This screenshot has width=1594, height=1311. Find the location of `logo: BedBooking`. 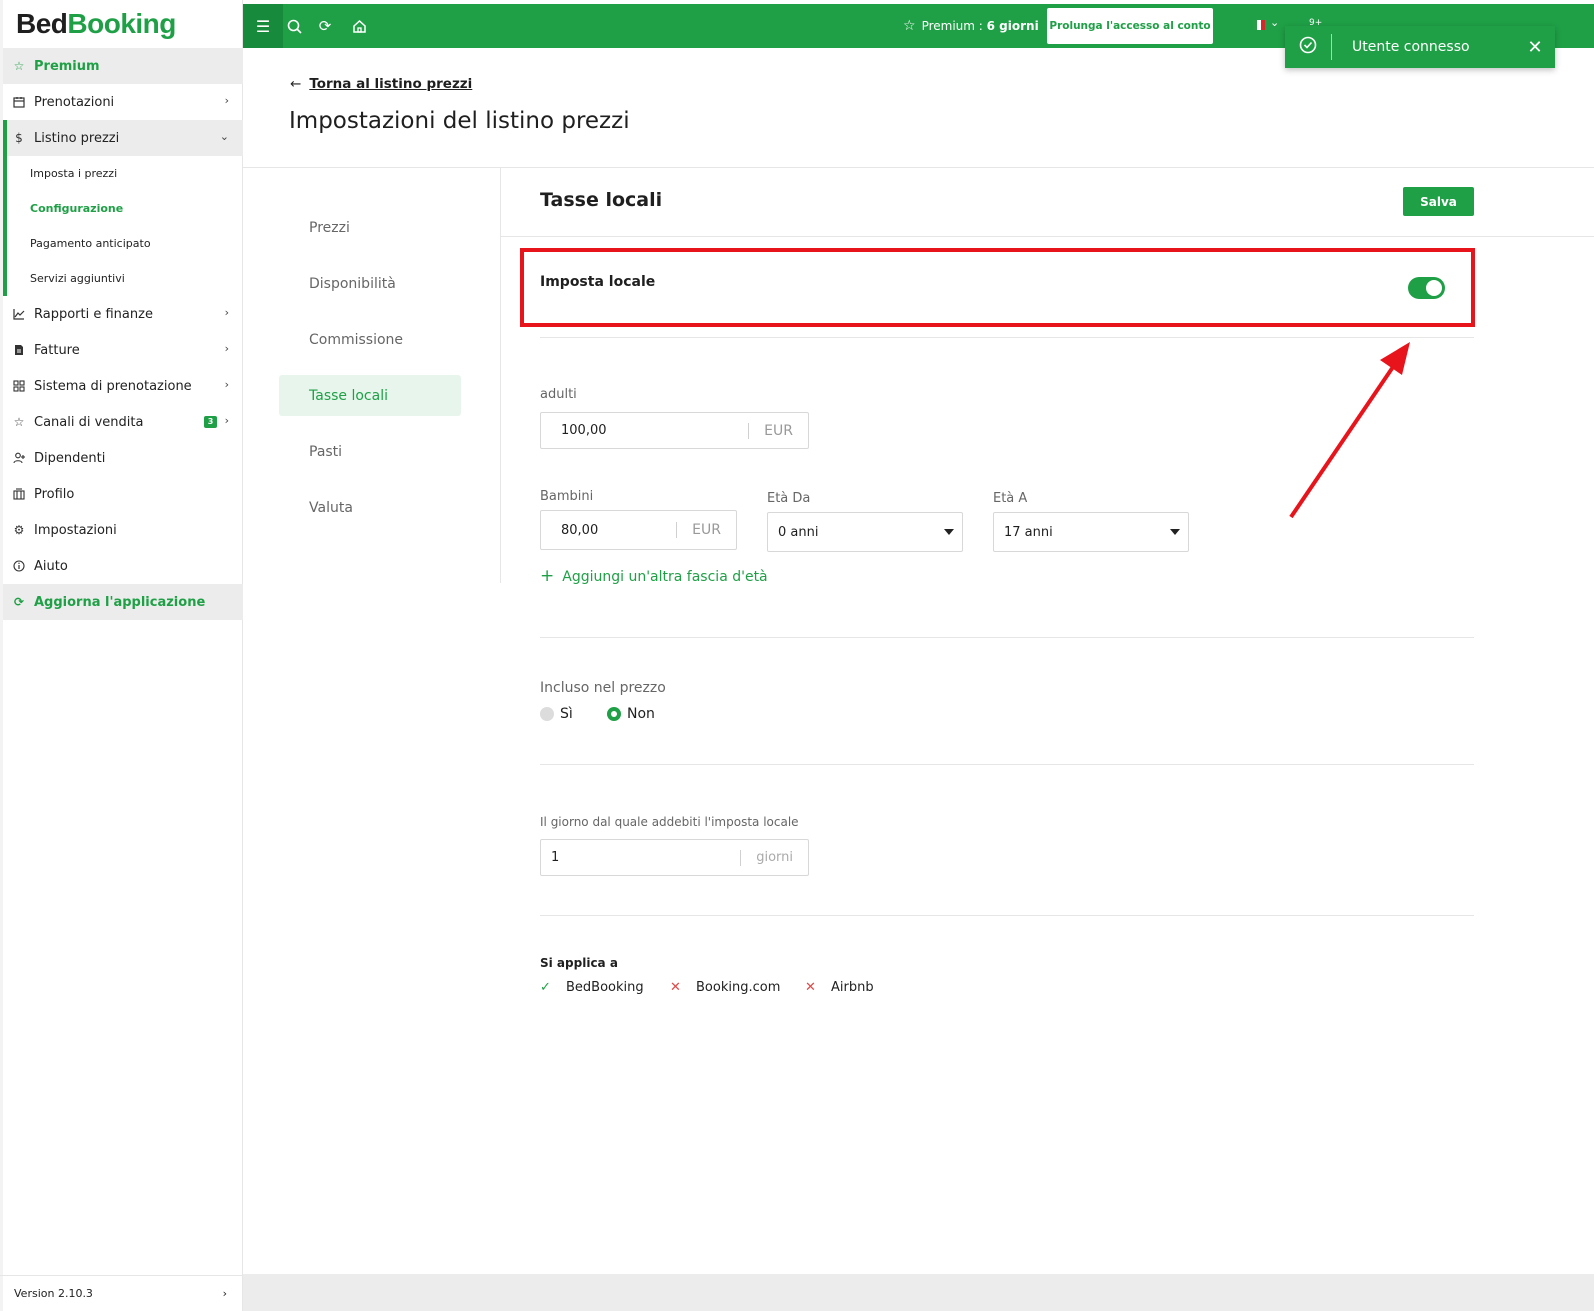

logo: BedBooking is located at coordinates (96, 24).